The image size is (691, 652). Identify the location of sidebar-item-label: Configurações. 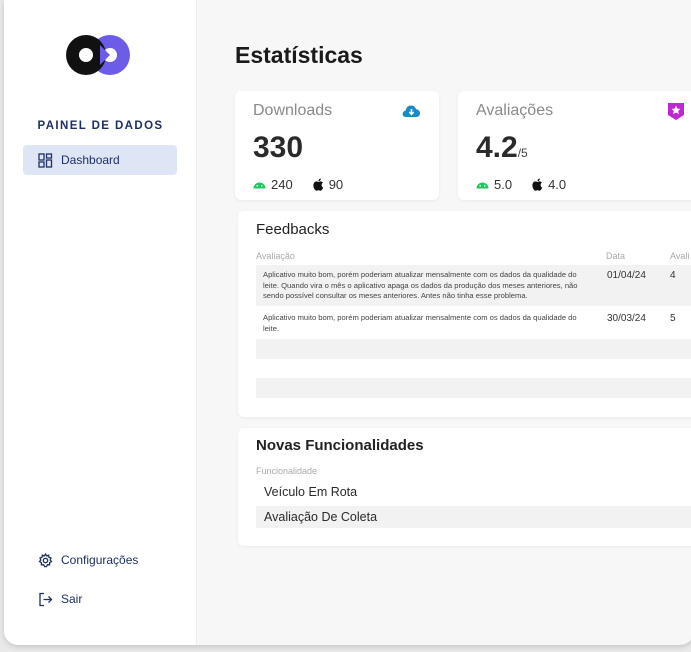
(100, 560).